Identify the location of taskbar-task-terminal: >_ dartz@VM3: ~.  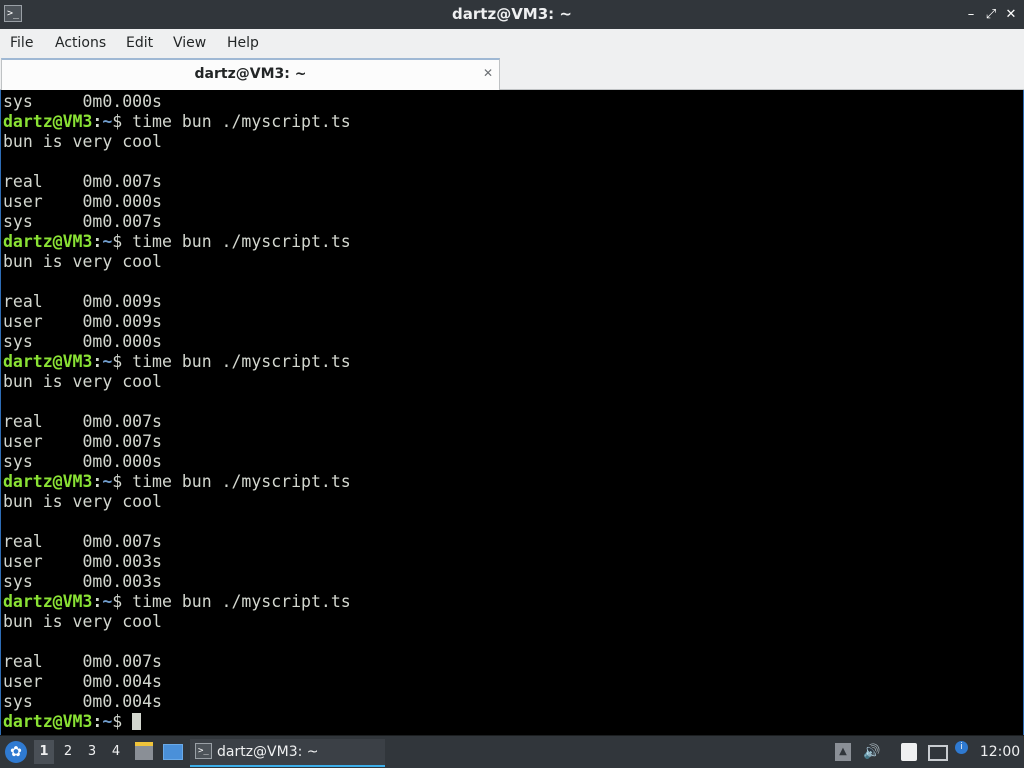
(287, 753).